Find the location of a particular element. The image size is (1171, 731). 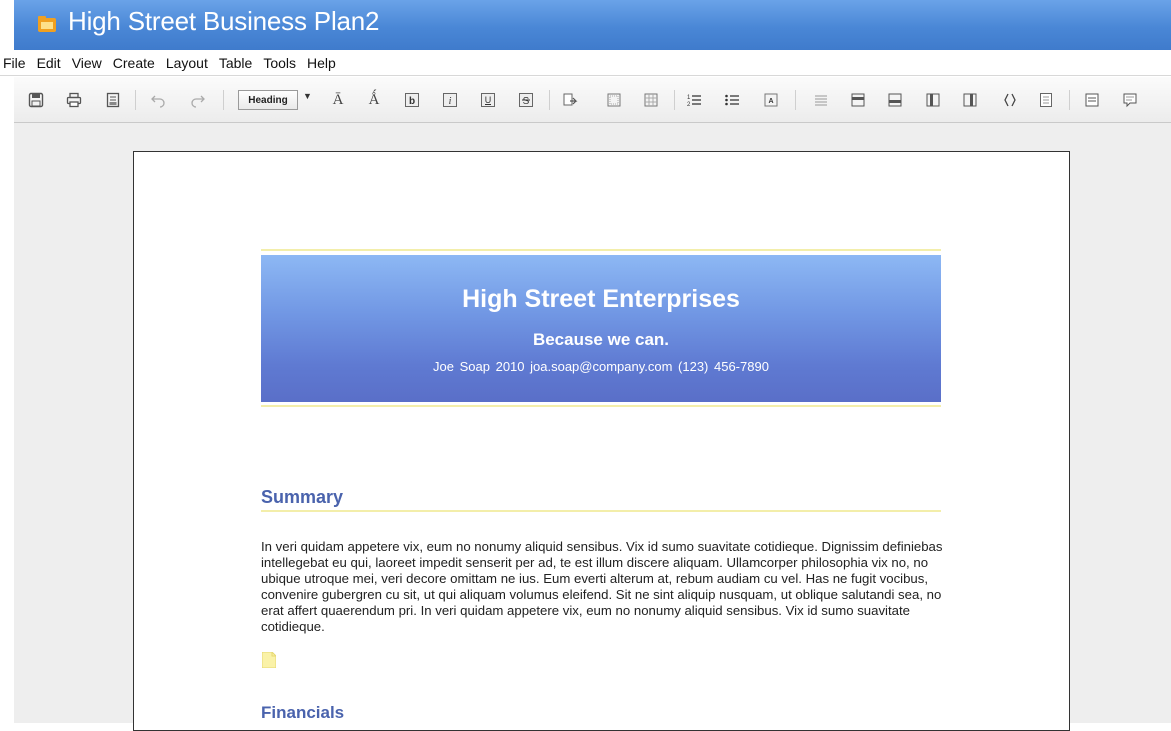

menu-help: Help is located at coordinates (321, 63).